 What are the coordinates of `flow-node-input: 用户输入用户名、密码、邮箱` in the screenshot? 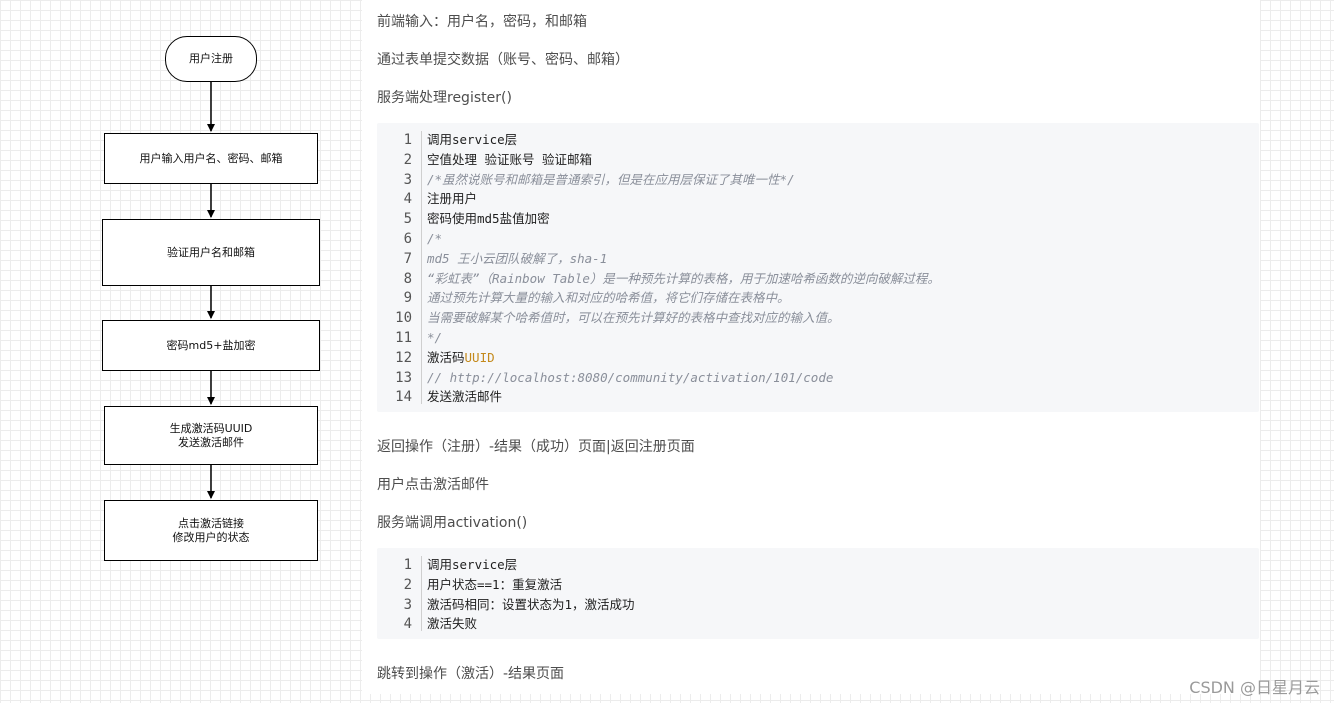 It's located at (211, 158).